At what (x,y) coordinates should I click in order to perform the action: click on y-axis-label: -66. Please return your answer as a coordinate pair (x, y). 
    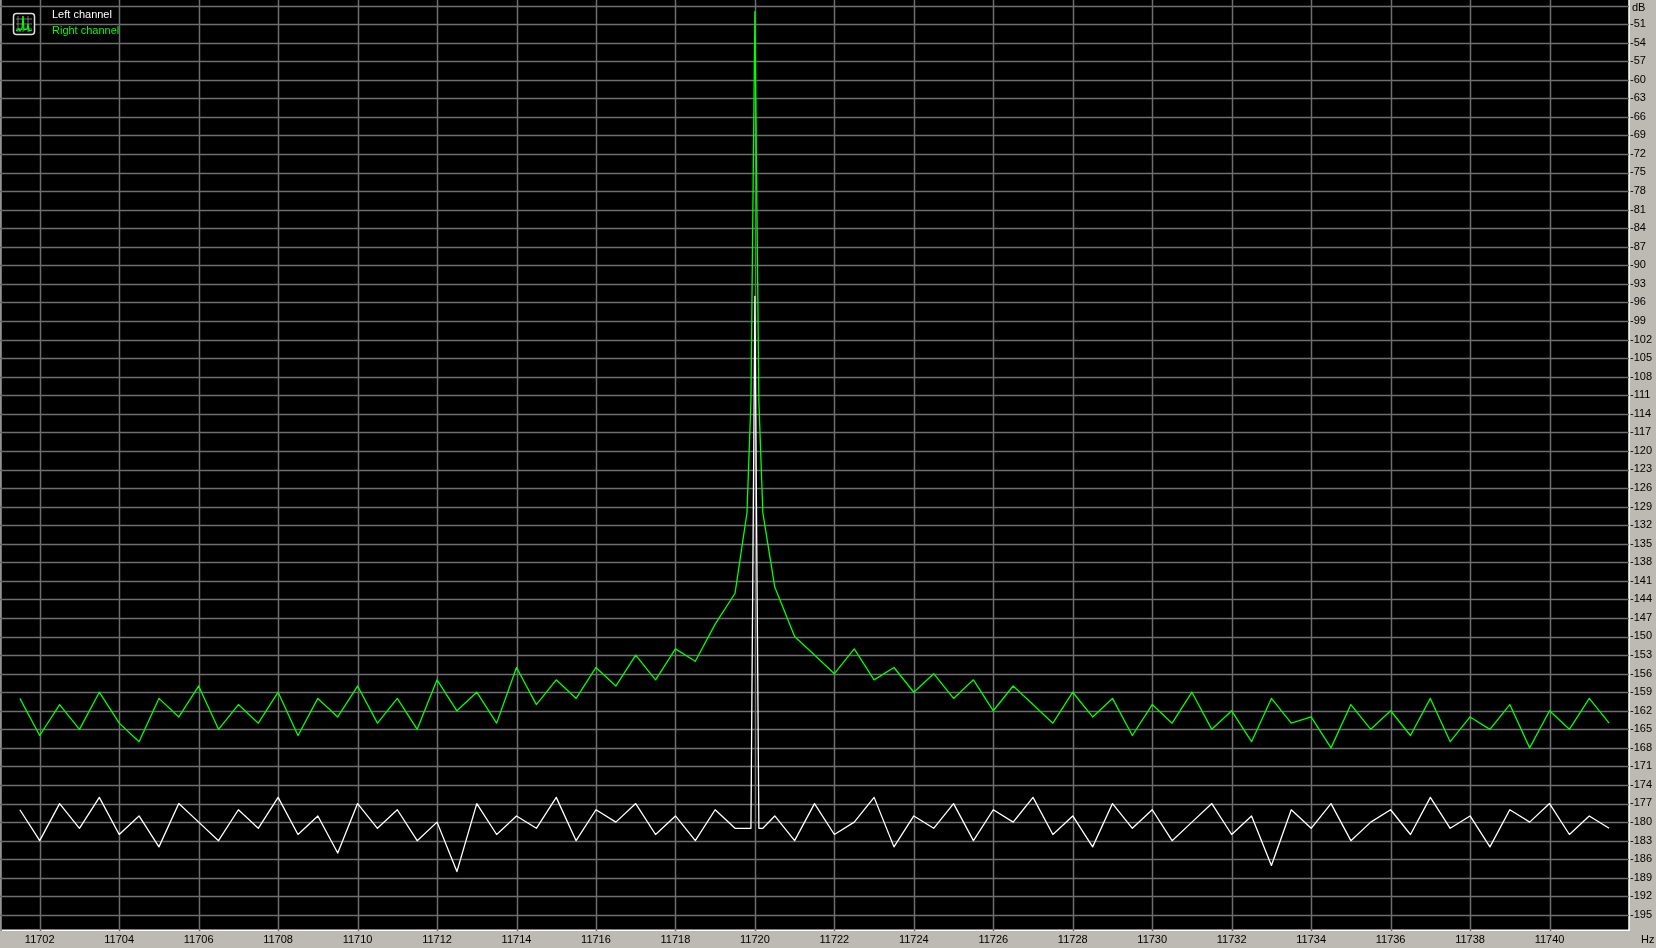
    Looking at the image, I should click on (1638, 115).